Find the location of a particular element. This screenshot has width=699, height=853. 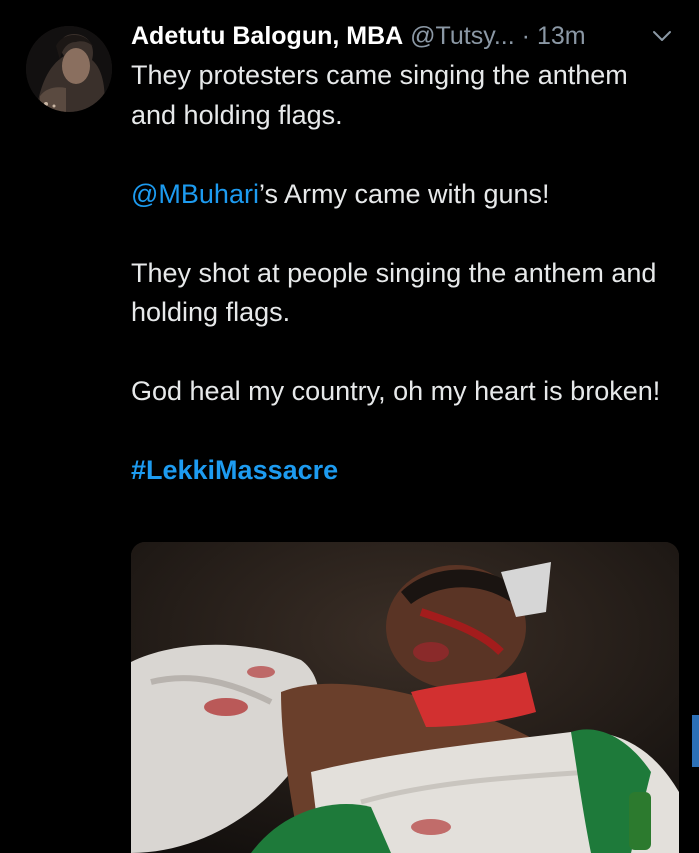

tweet-header: Adetutu Balogun, MBA @Tutsy... · 13m is located at coordinates (411, 36).